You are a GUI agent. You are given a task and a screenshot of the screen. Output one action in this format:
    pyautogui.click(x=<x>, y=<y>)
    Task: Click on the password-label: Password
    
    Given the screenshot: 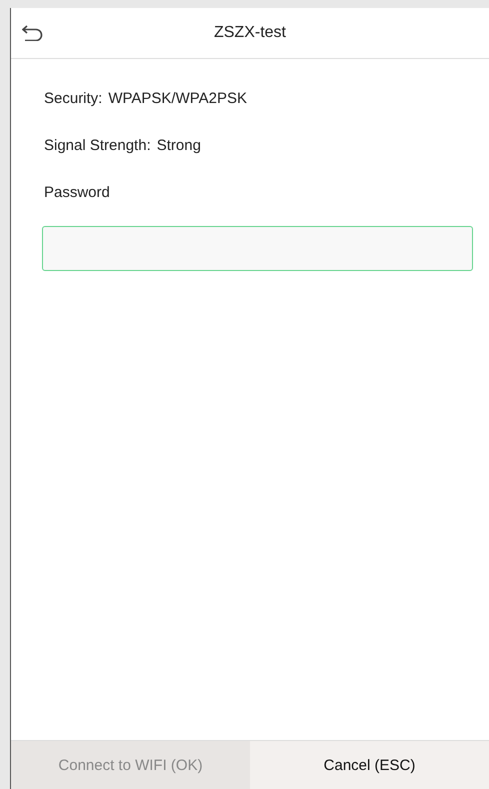 What is the action you would take?
    pyautogui.click(x=77, y=192)
    